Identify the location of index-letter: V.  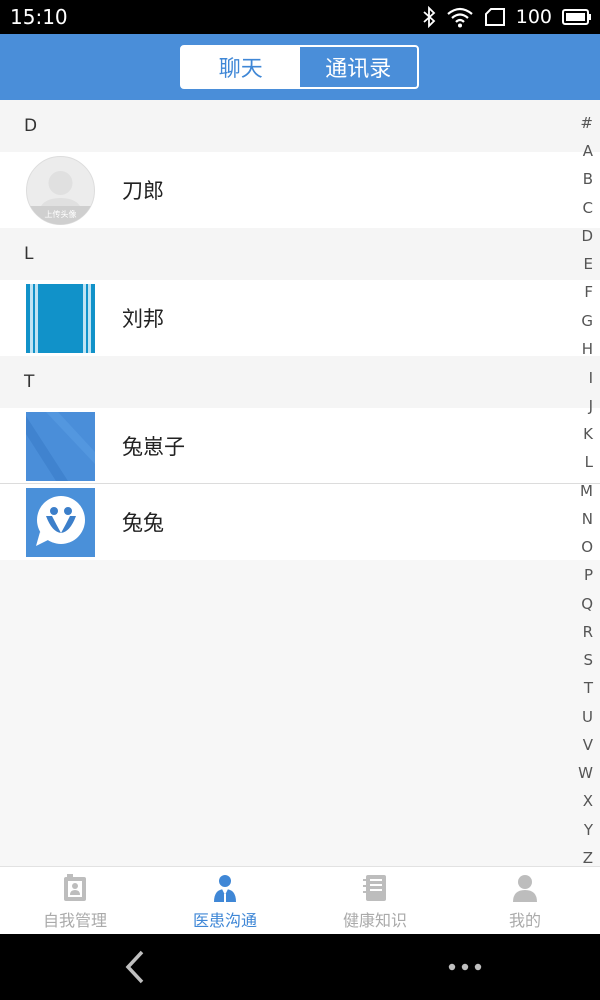
(588, 745).